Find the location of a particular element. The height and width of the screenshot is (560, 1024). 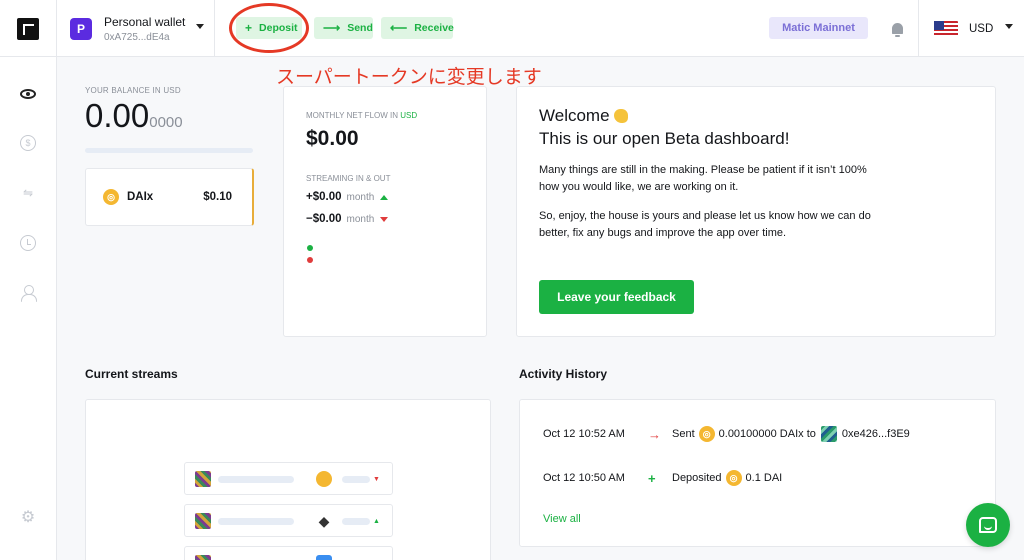

welcome-title-text: Welcome is located at coordinates (574, 115).